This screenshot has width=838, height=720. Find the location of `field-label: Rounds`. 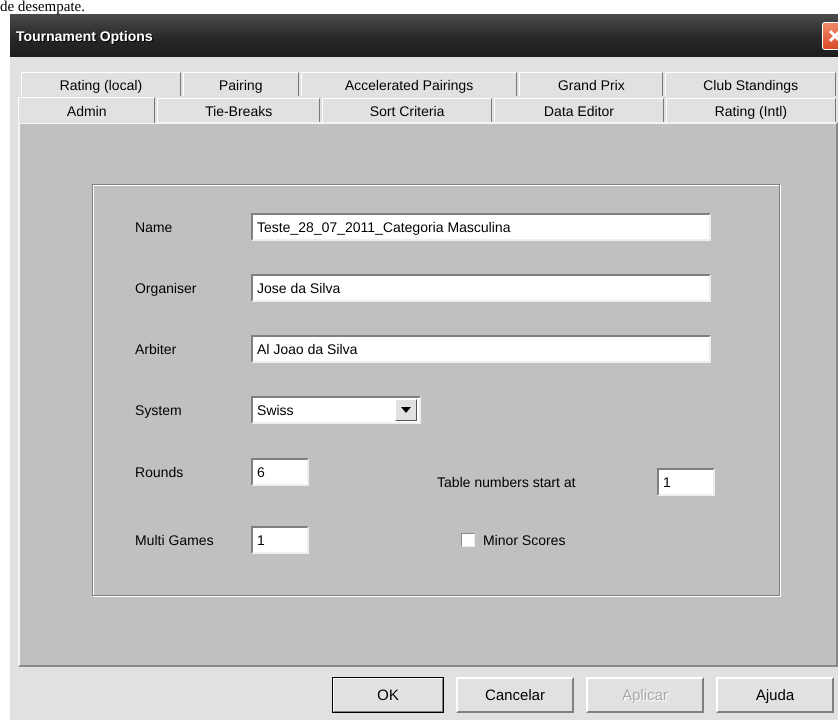

field-label: Rounds is located at coordinates (159, 472).